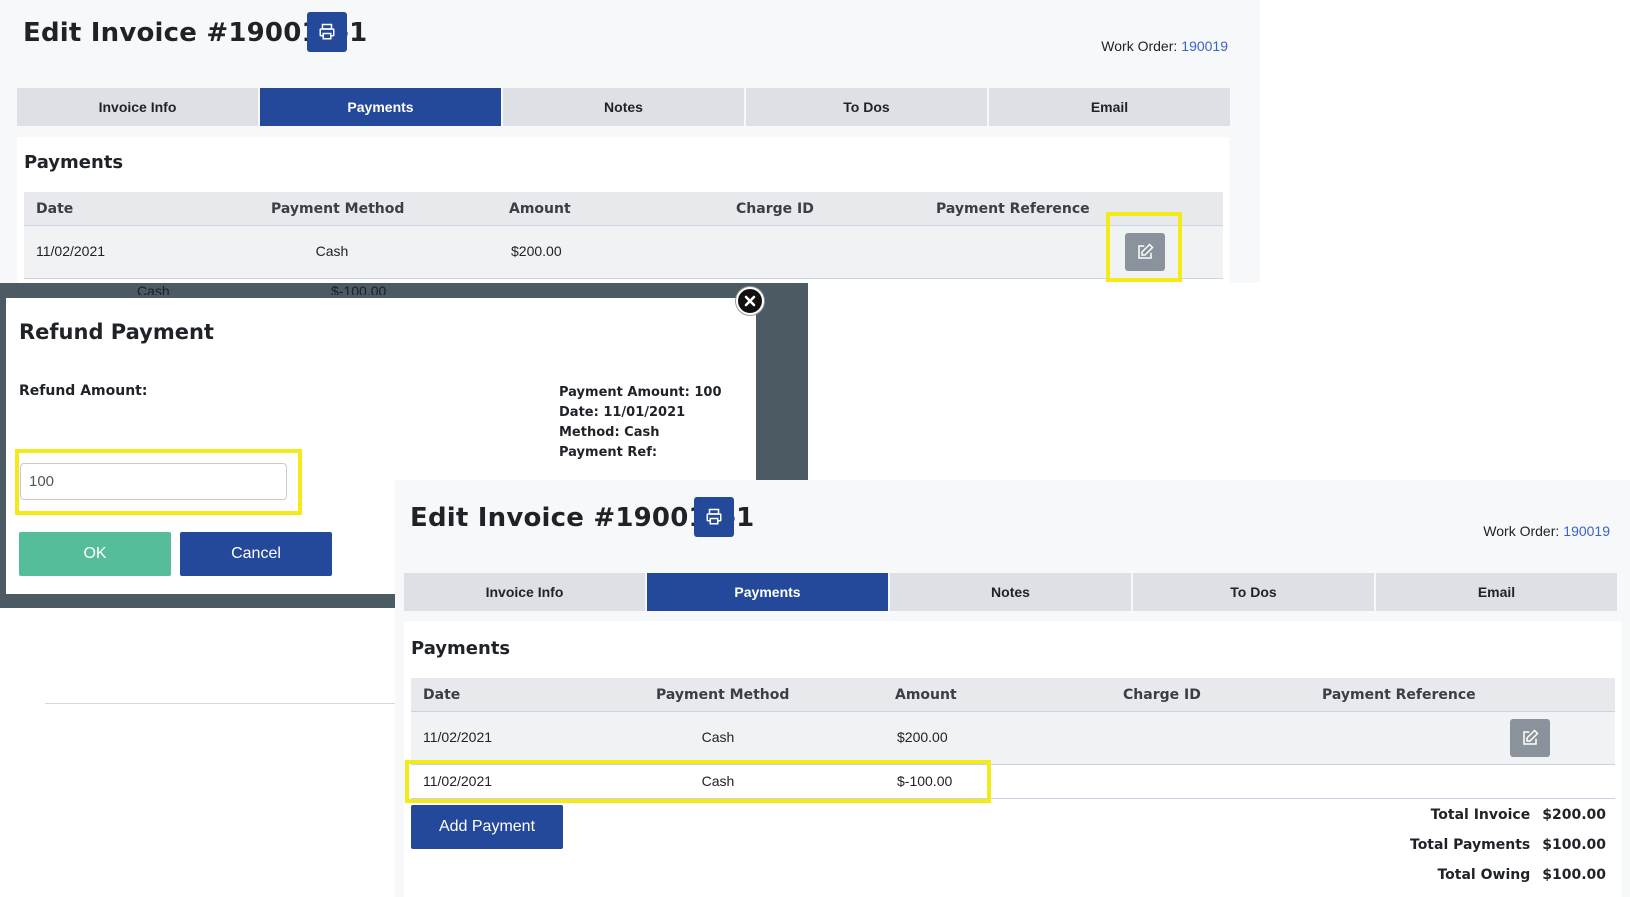  Describe the element at coordinates (116, 332) in the screenshot. I see `dialog-title: Refund Payment` at that location.